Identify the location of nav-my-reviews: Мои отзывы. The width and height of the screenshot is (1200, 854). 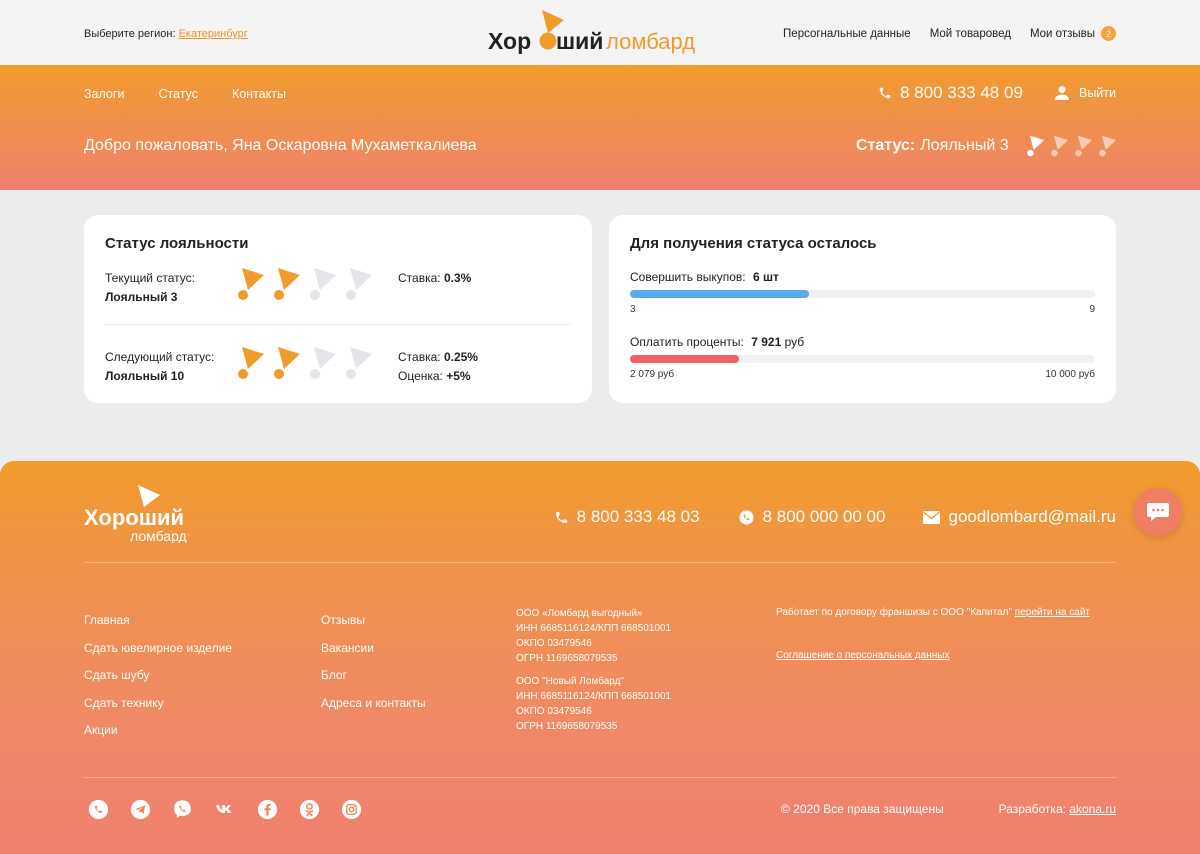
(1062, 34).